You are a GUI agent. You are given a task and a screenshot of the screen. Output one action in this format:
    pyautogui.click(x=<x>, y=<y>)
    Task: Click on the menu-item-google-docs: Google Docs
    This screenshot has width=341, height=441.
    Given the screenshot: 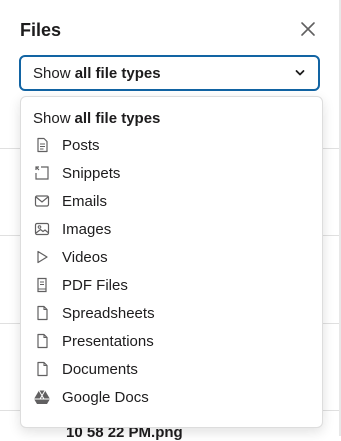 What is the action you would take?
    pyautogui.click(x=171, y=397)
    